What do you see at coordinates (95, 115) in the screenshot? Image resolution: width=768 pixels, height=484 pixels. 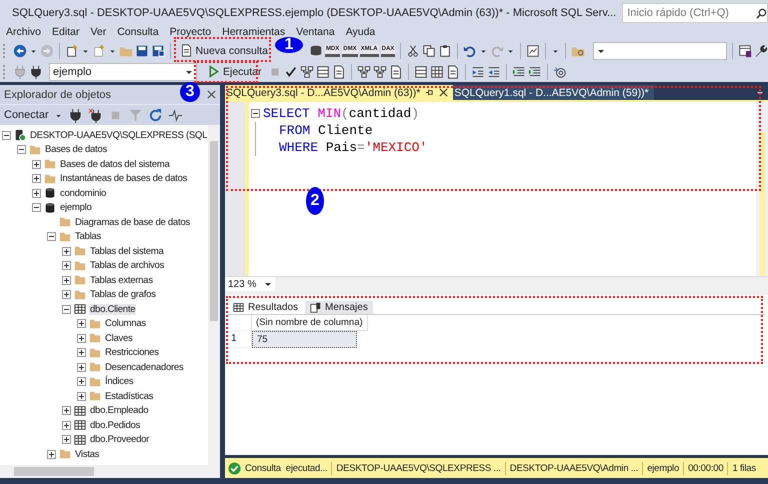 I see `disconnect-icon` at bounding box center [95, 115].